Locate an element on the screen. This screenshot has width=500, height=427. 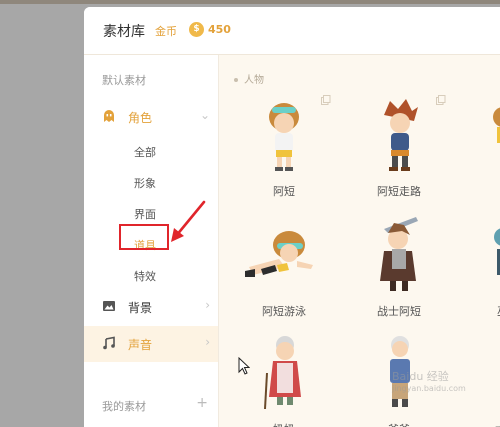
material-card-ah-duan-walking: 阿短走路 is located at coordinates (399, 150).